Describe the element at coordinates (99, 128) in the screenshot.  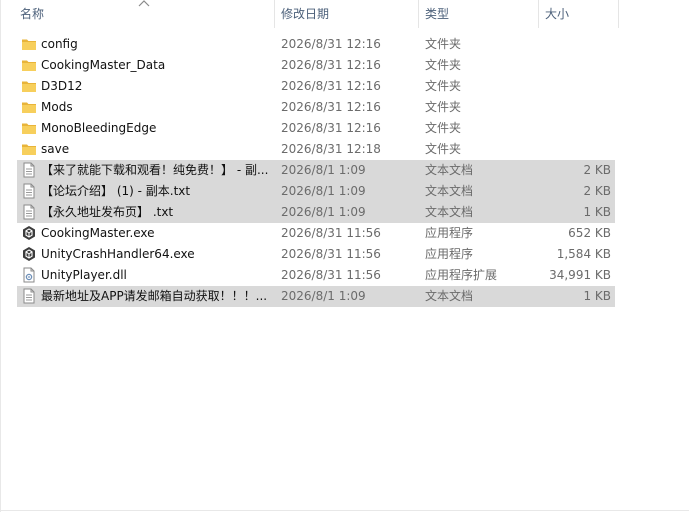
I see `file-name: MonoBleedingEdge` at that location.